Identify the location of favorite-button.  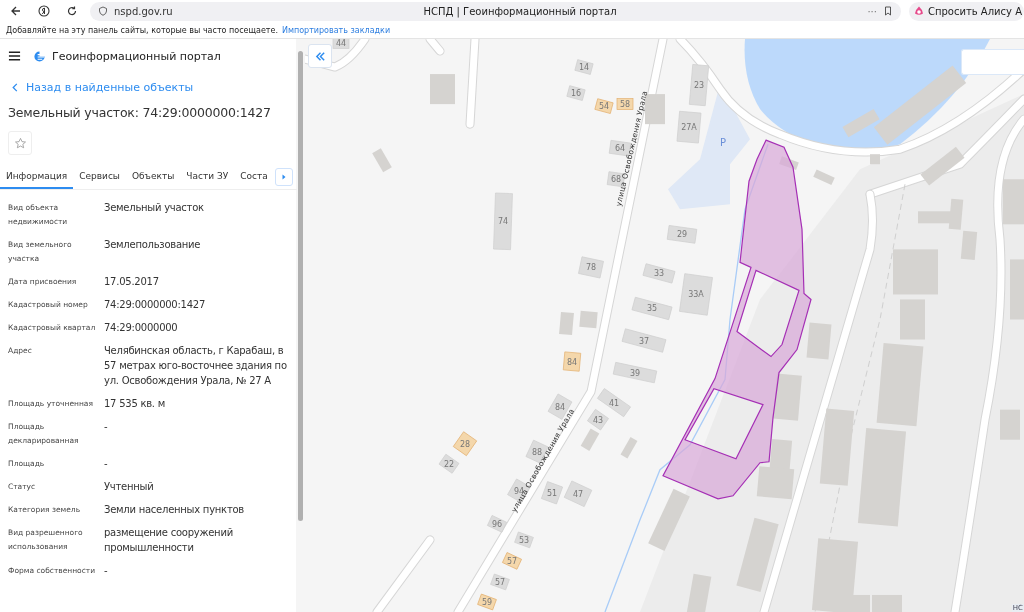
(20, 143).